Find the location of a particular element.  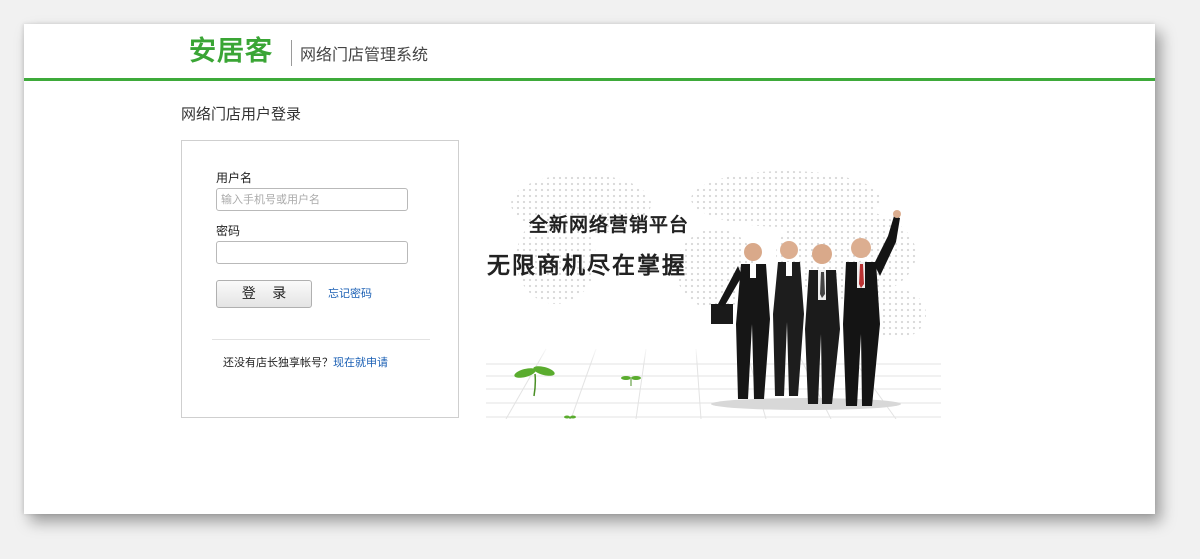

username-input is located at coordinates (312, 199).